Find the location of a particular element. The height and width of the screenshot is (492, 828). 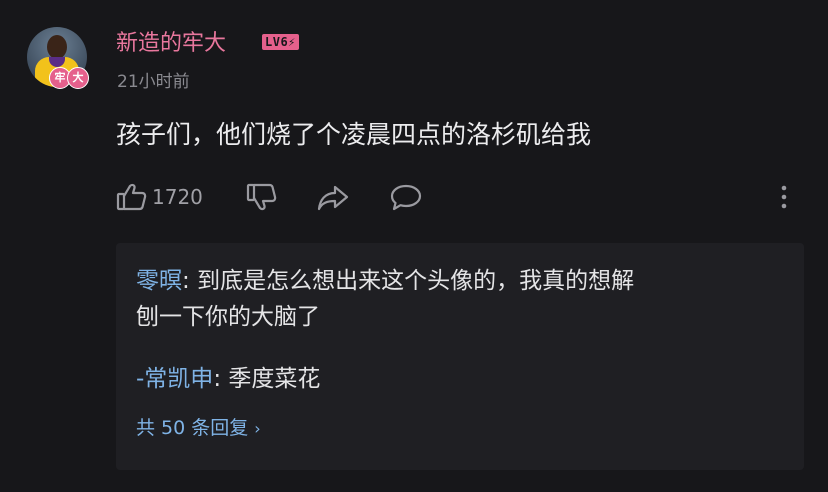

comment-icon is located at coordinates (406, 197).